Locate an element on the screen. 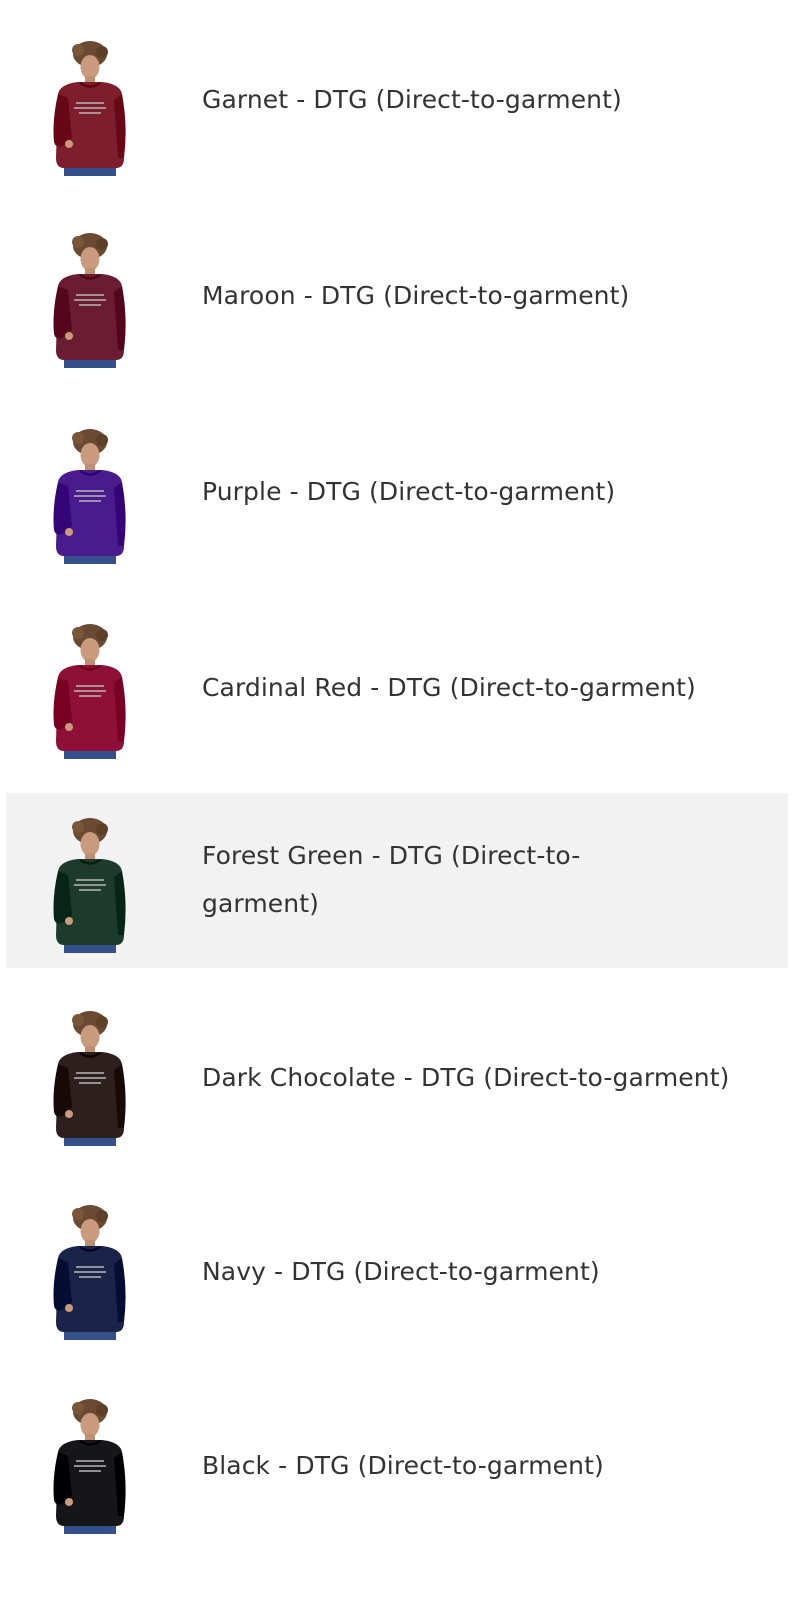  color-option-label: Navy - DTG (Direct-to-garment) is located at coordinates (401, 1271).